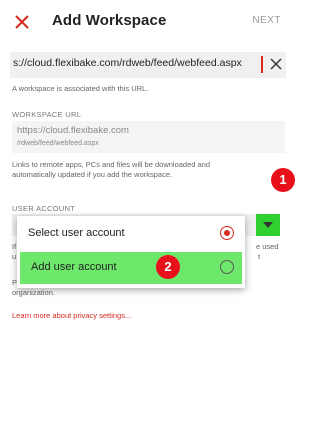 This screenshot has width=320, height=444. I want to click on user-account-popup: Select user account Add user account, so click(131, 252).